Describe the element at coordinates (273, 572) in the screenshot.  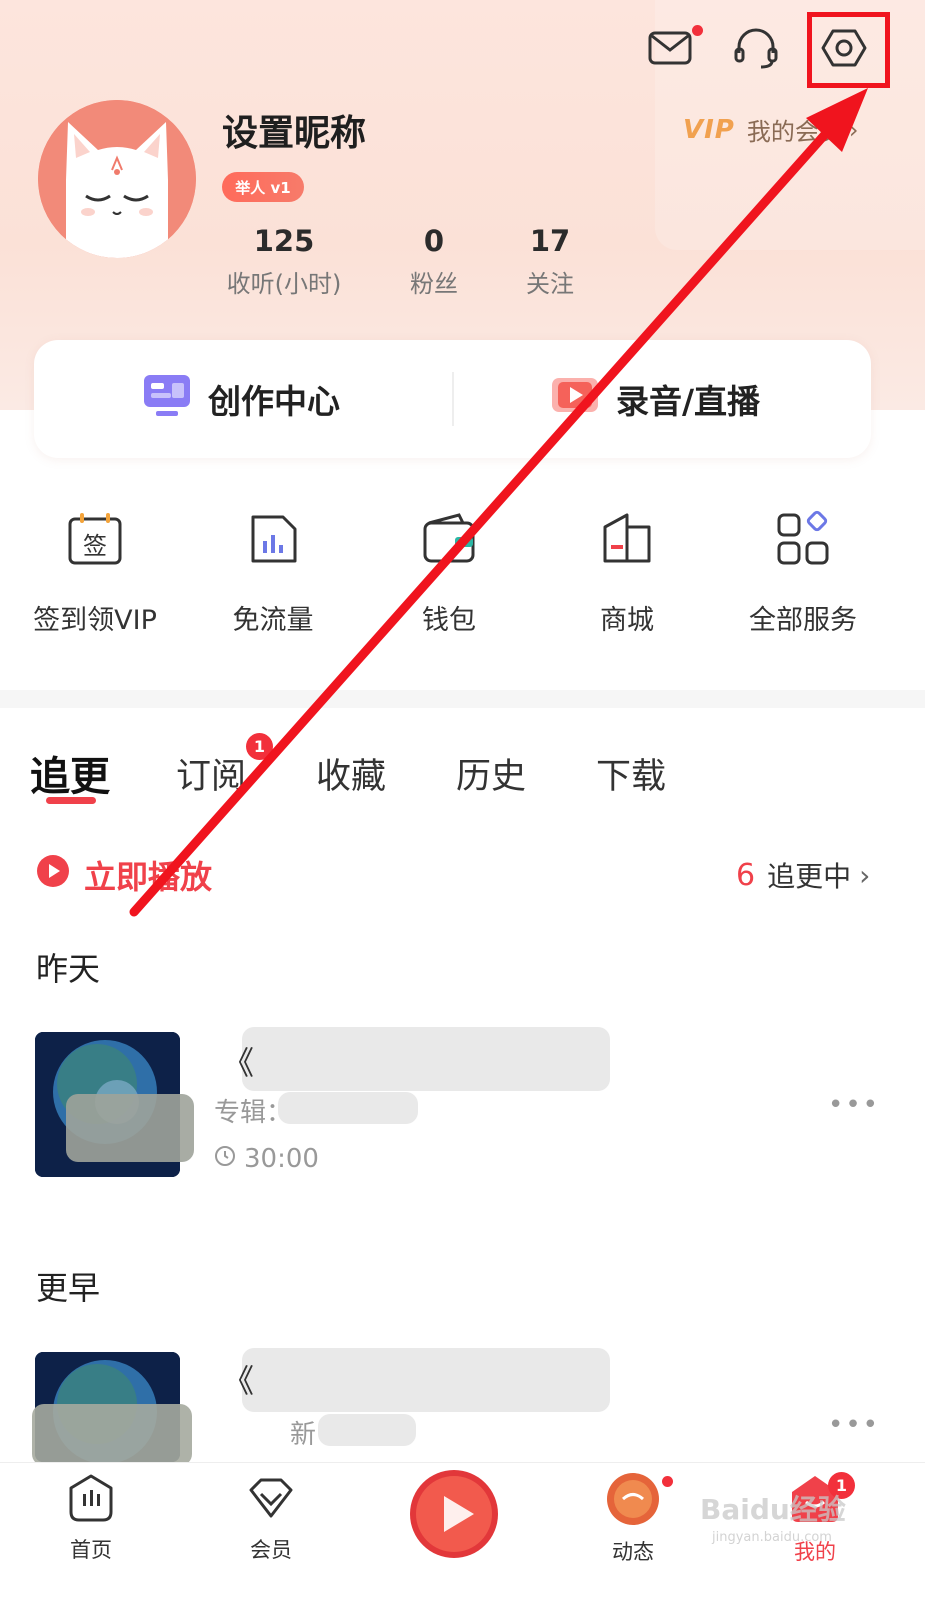
I see `service-data-free: 免流量` at that location.